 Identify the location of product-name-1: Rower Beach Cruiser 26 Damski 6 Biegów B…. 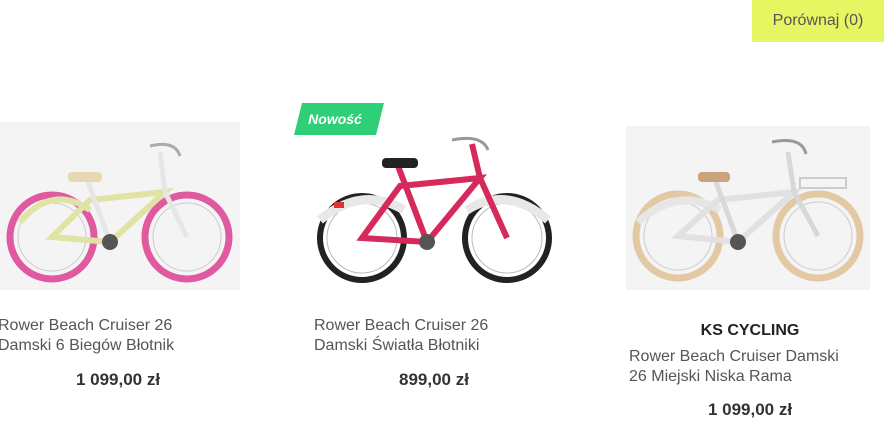
(114, 336).